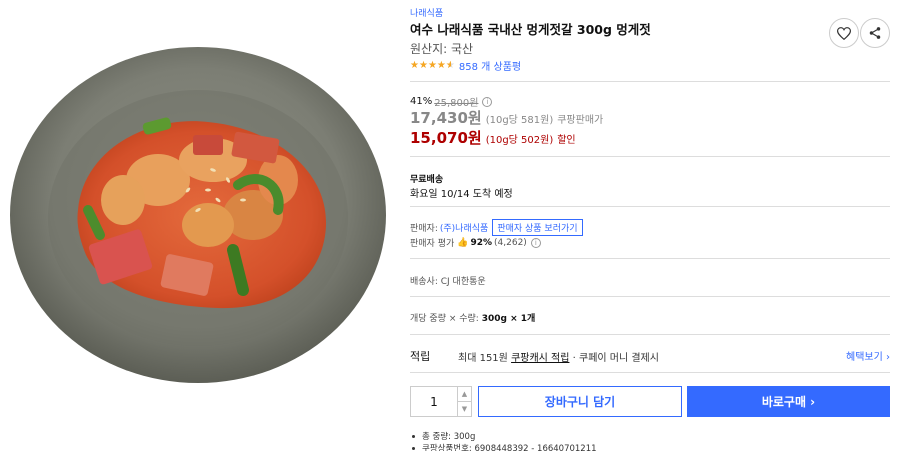 This screenshot has height=451, width=900. Describe the element at coordinates (510, 242) in the screenshot. I see `seller-rating-count: (4,262)` at that location.